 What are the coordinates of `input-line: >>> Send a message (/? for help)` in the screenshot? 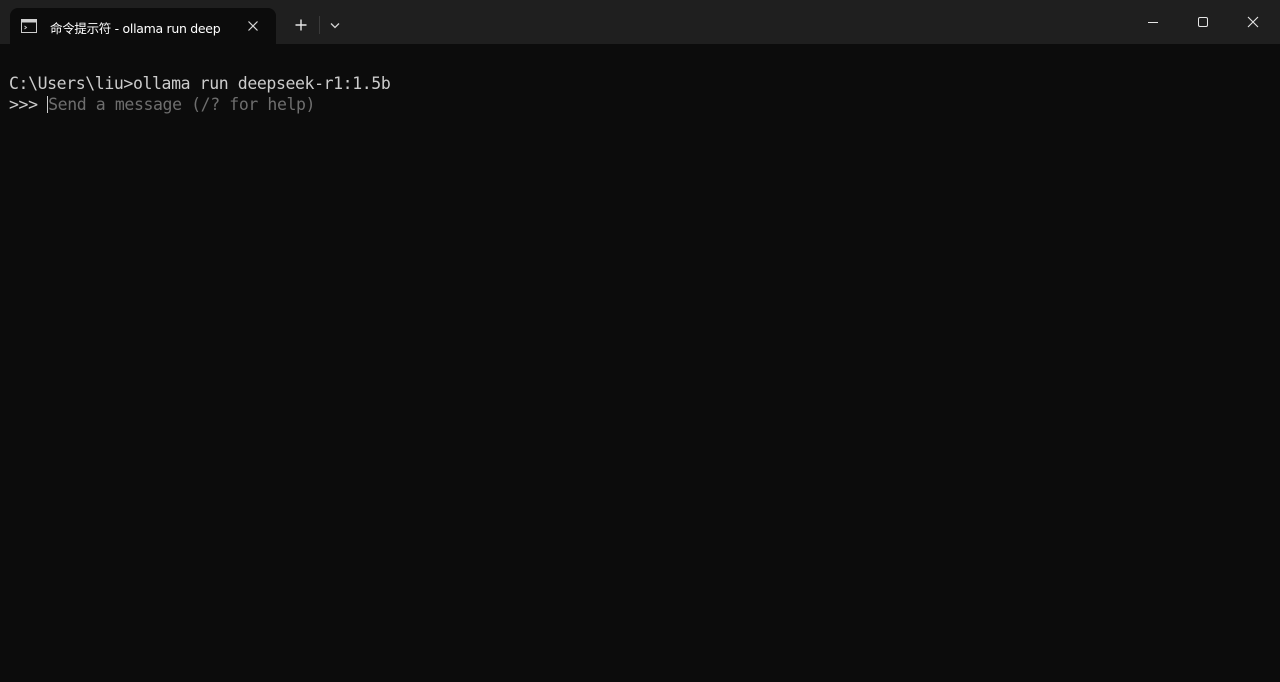 It's located at (162, 104).